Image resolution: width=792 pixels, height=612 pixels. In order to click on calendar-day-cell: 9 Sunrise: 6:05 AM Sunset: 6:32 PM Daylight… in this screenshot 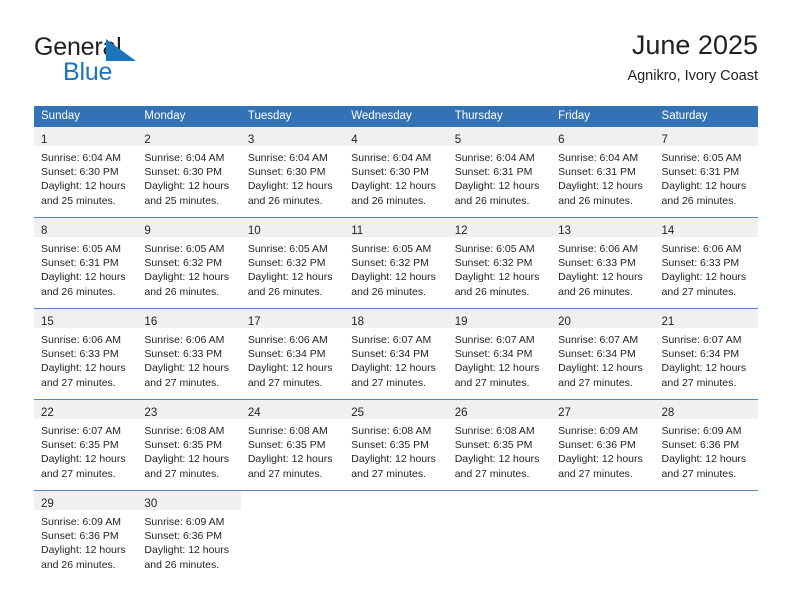, I will do `click(189, 263)`.